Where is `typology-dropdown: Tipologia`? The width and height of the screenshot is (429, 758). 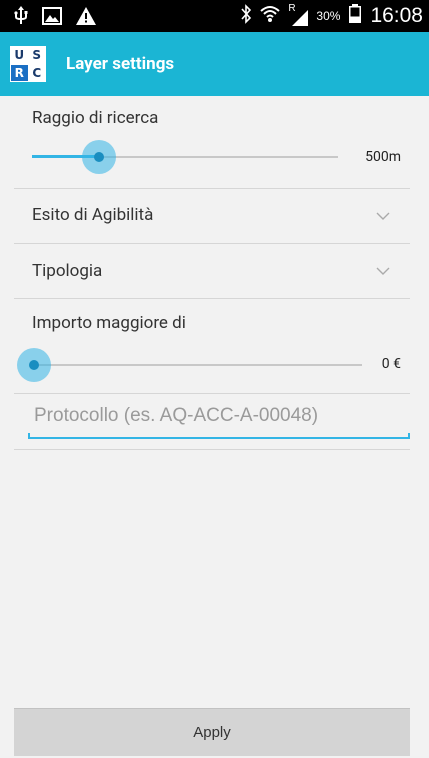 typology-dropdown: Tipologia is located at coordinates (212, 271).